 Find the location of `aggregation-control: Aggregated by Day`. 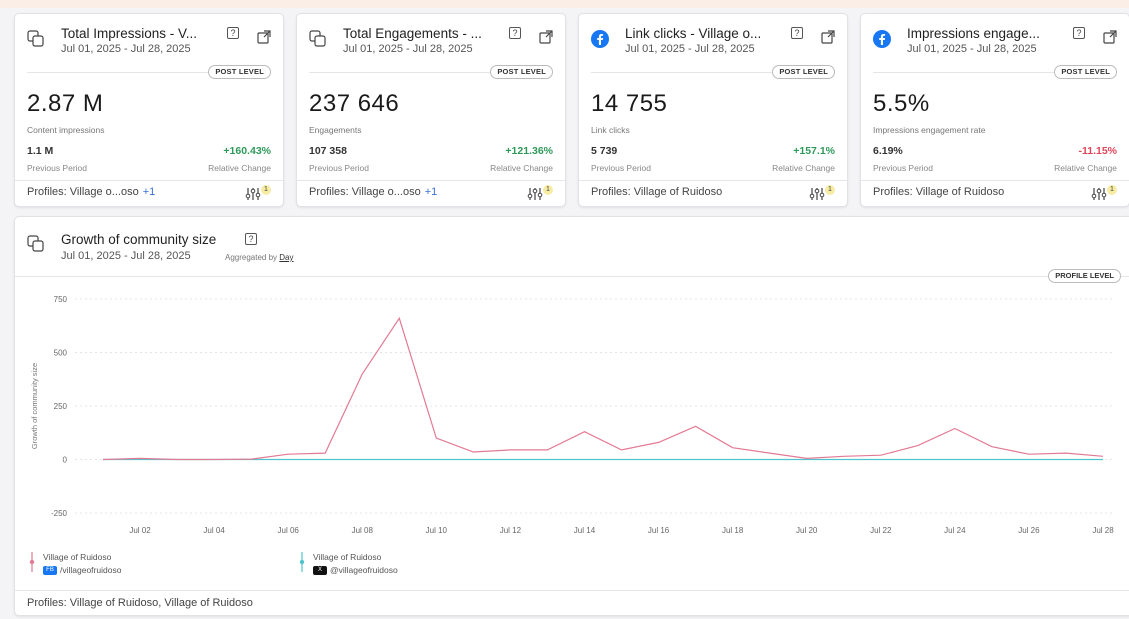

aggregation-control: Aggregated by Day is located at coordinates (259, 257).